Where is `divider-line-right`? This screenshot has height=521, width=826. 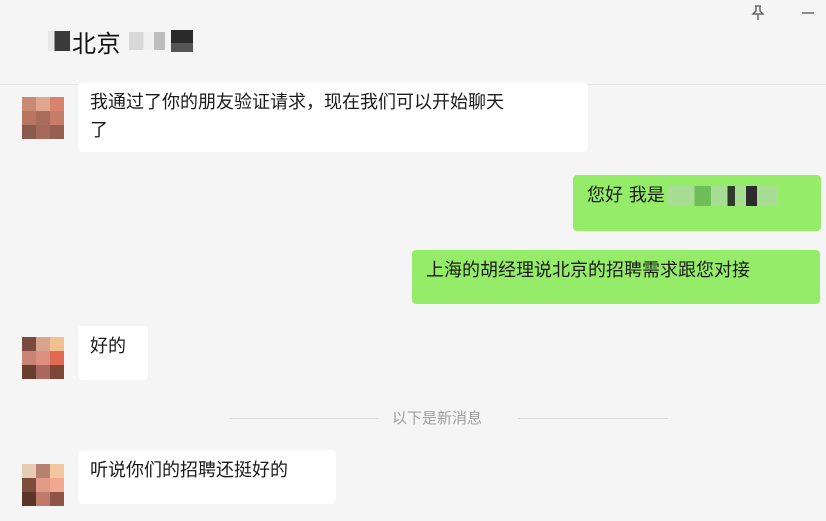 divider-line-right is located at coordinates (593, 418).